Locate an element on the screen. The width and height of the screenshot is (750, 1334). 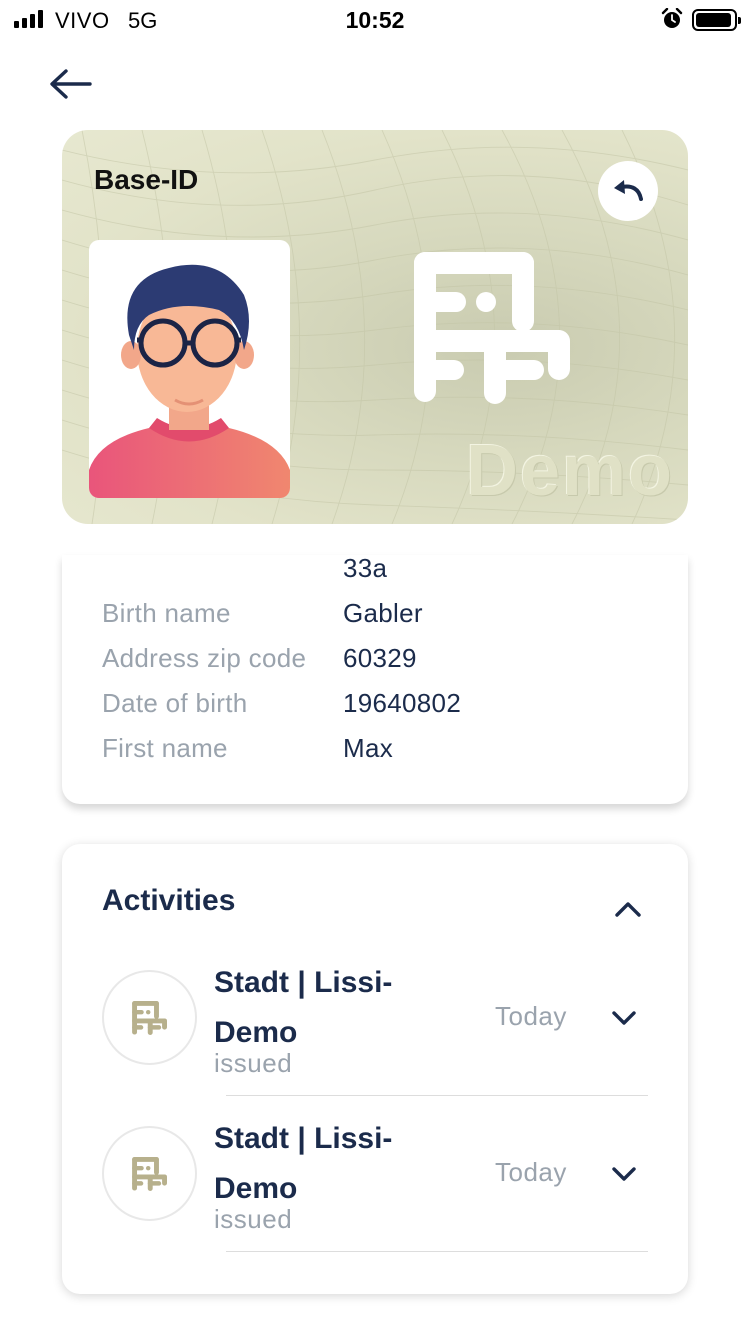
attribute-label: Address zip code is located at coordinates (204, 658).